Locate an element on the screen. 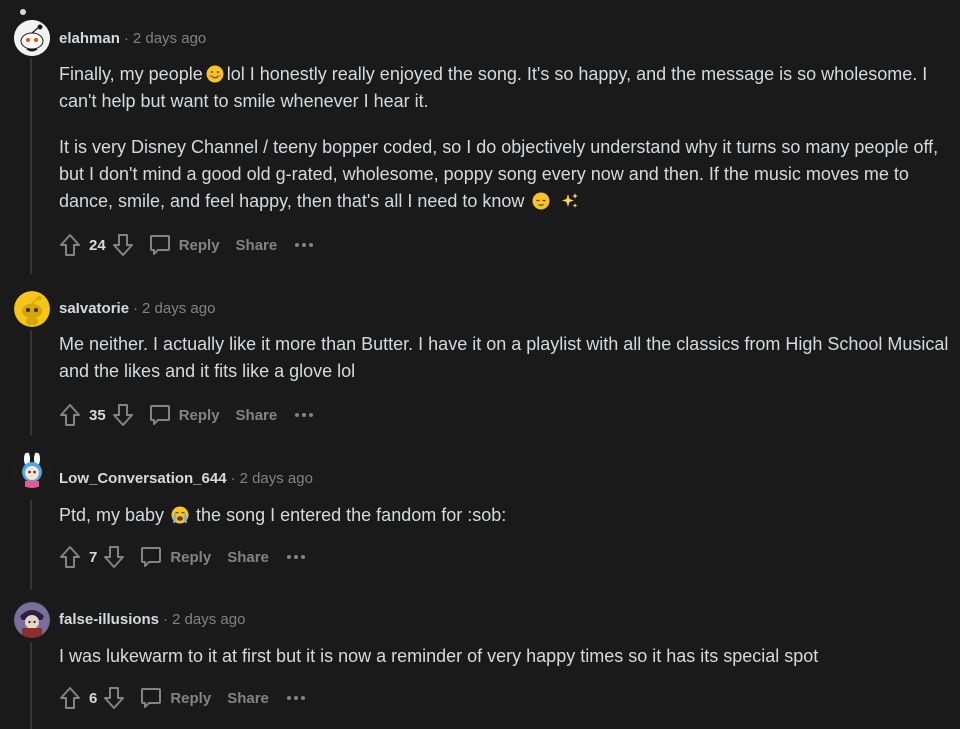  comment-meta: Low_Conversation_644 · 2 days ago is located at coordinates (186, 479).